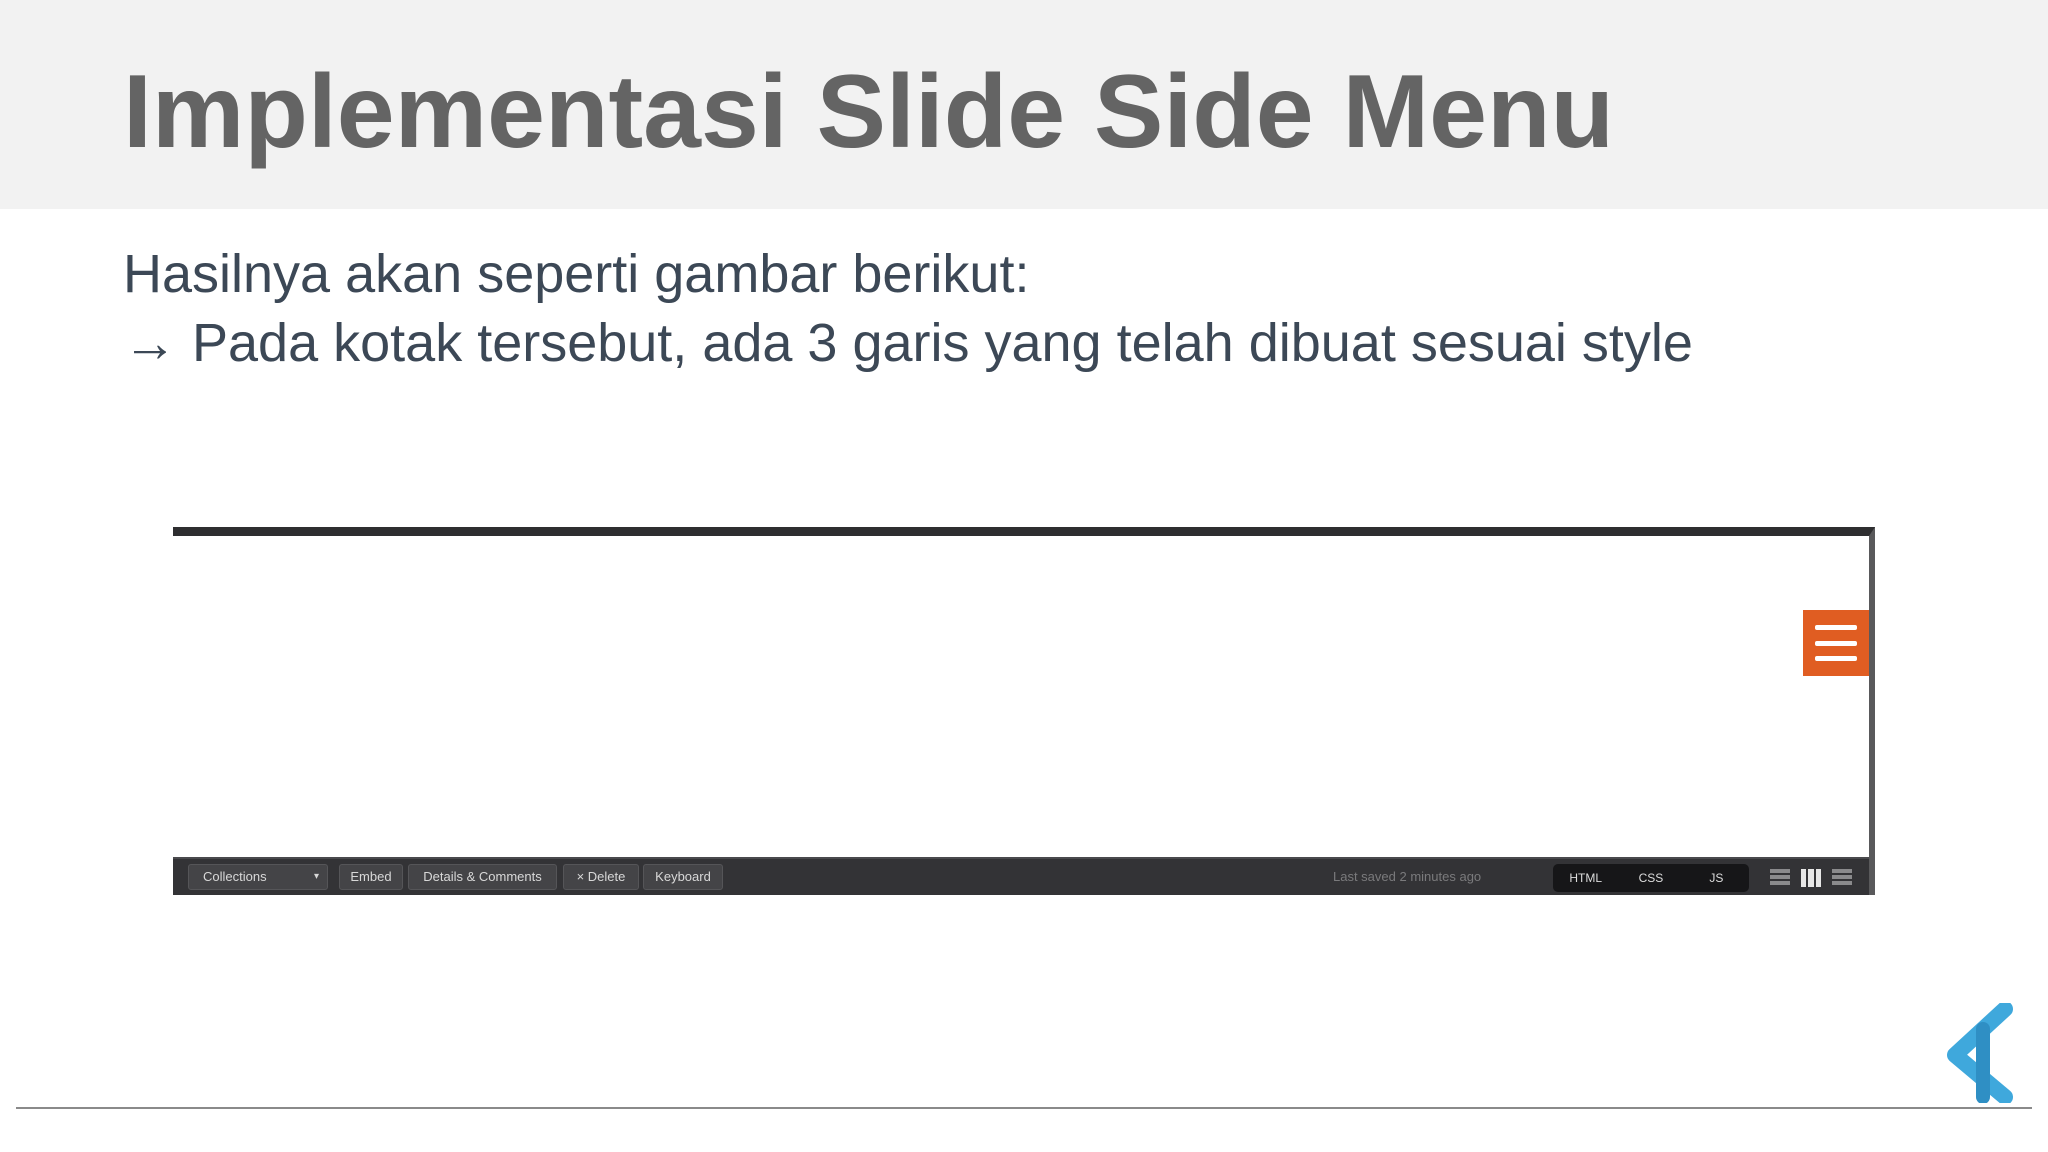 The height and width of the screenshot is (1152, 2048). Describe the element at coordinates (1842, 878) in the screenshot. I see `layout-right-icon` at that location.